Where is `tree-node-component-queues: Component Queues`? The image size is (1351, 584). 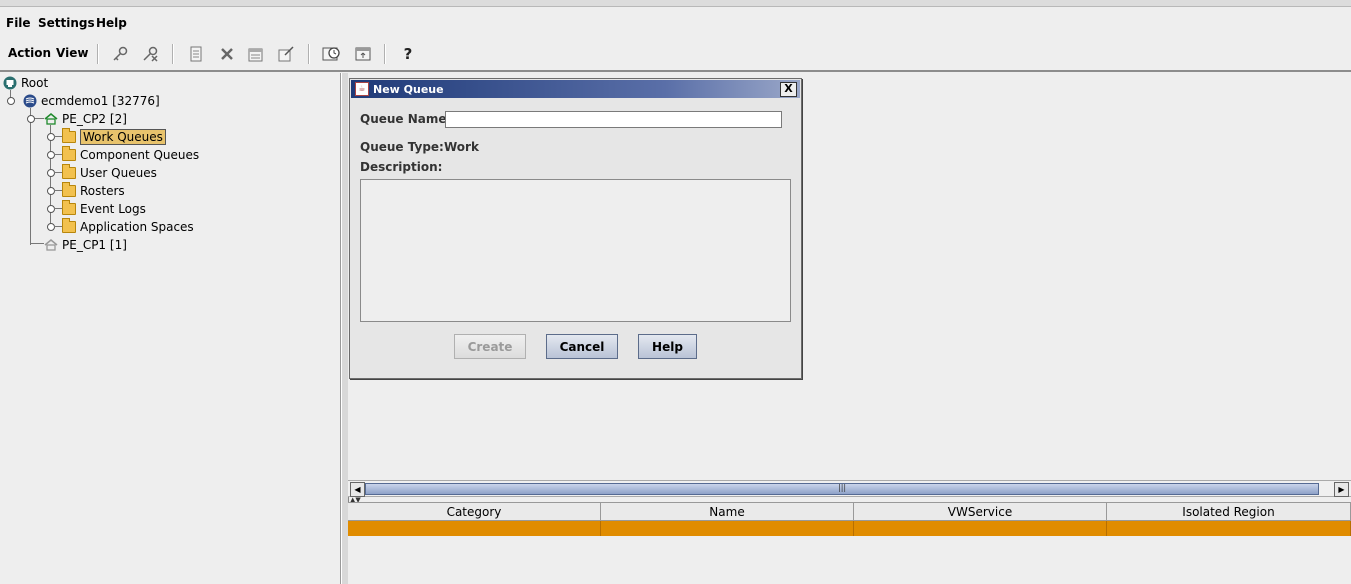
tree-node-component-queues: Component Queues is located at coordinates (131, 154).